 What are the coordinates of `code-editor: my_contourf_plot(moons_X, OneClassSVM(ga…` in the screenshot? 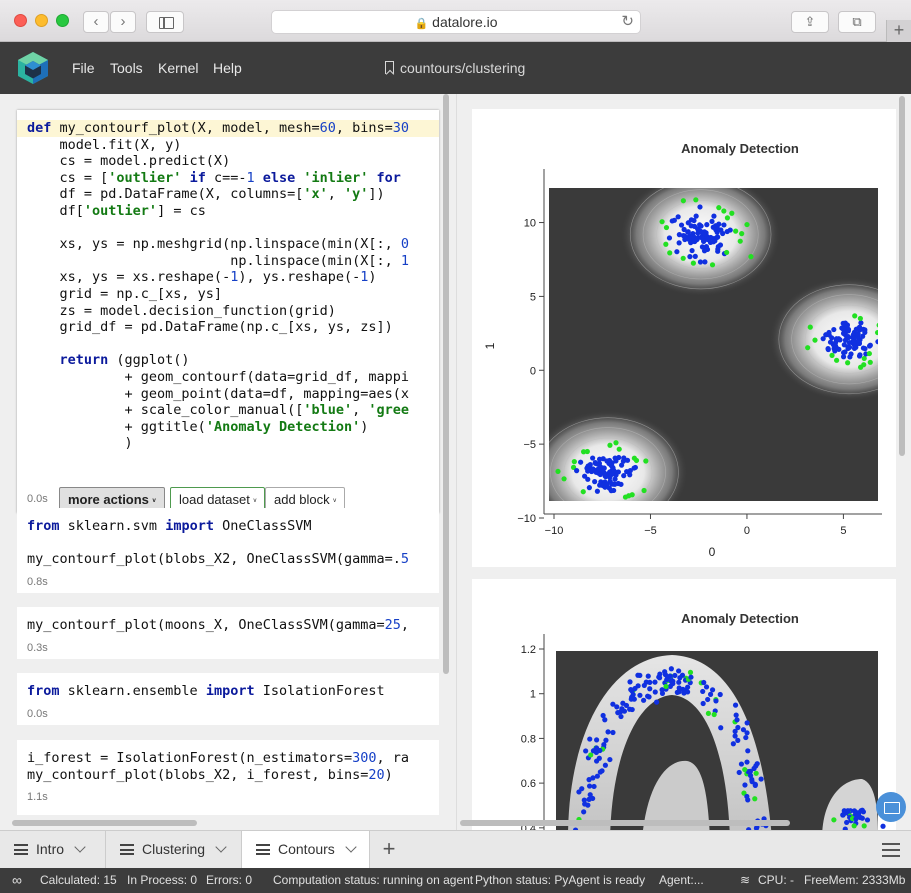 It's located at (228, 620).